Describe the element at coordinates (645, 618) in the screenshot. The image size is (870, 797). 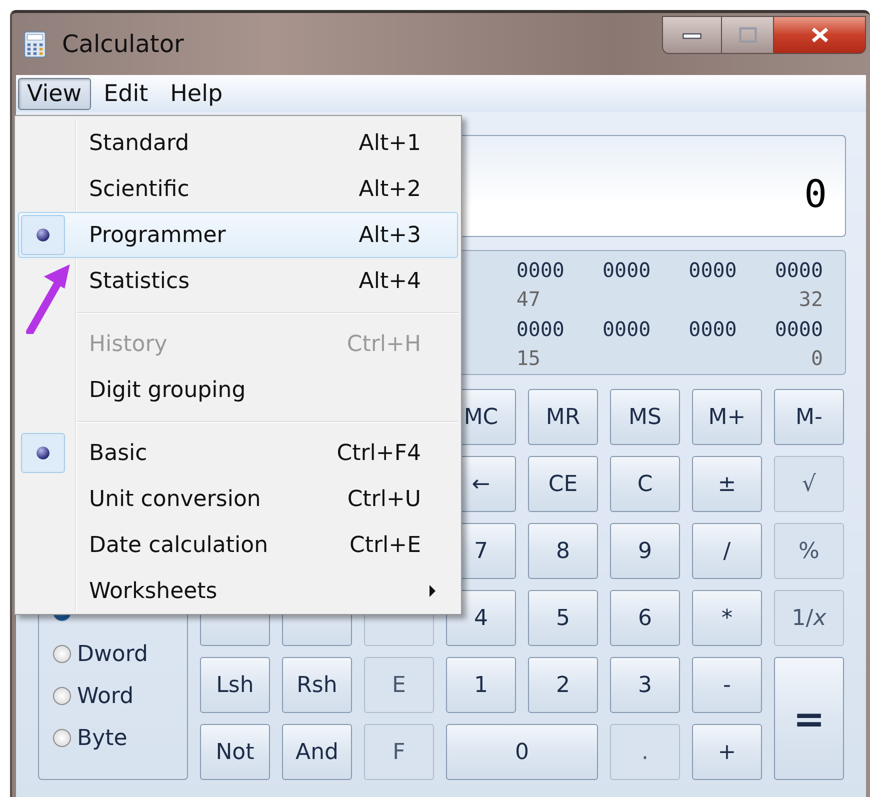
I see `calculator-key: 6` at that location.